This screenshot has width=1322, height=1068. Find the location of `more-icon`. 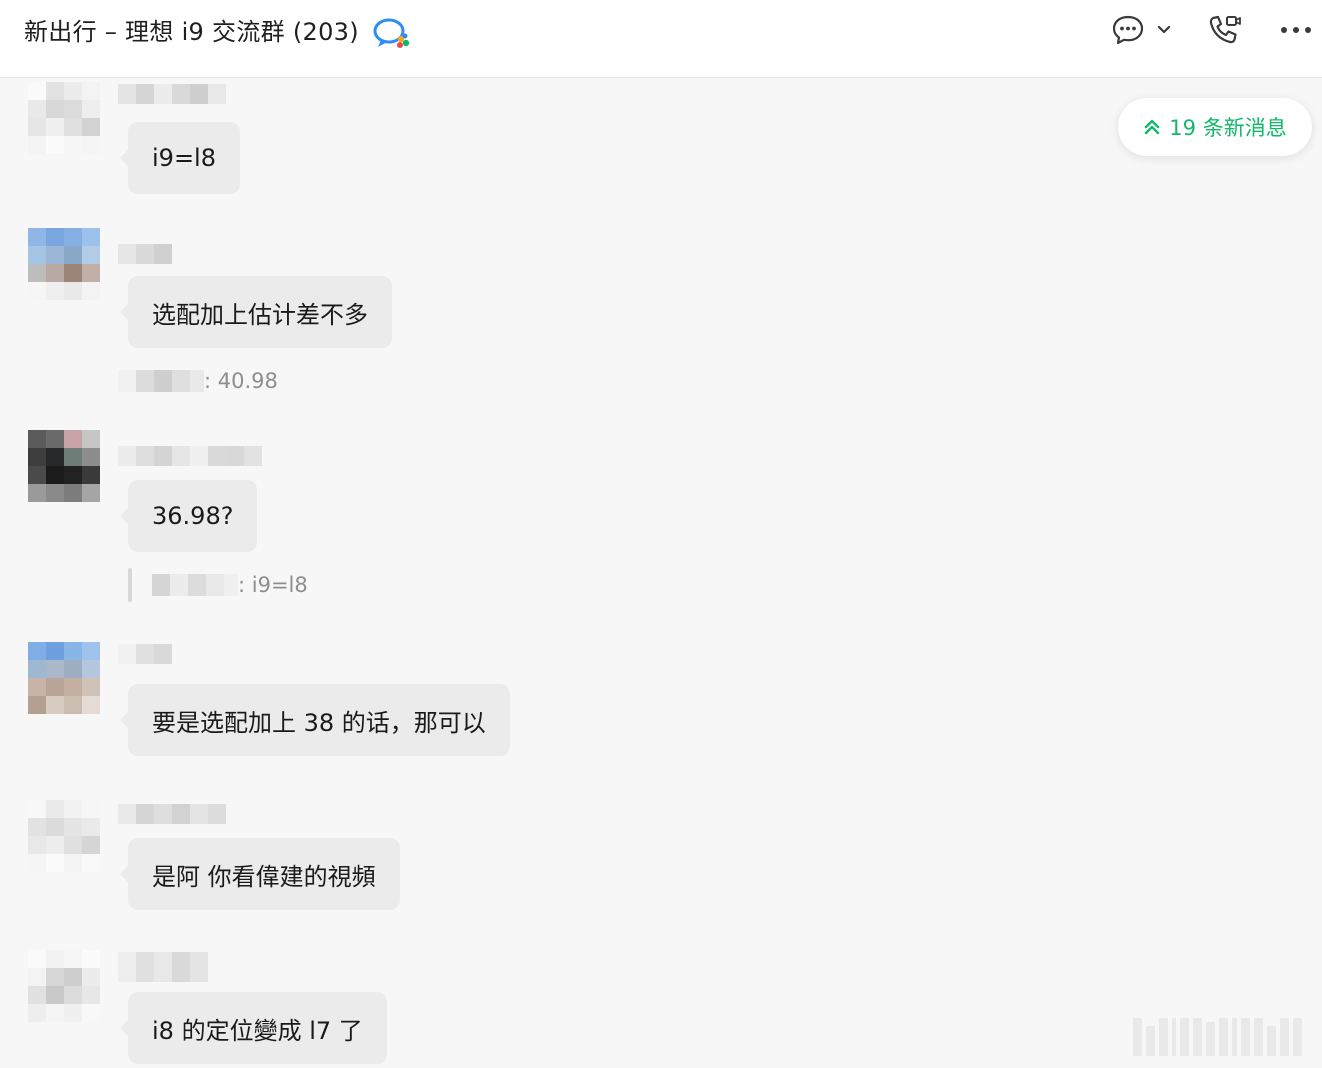

more-icon is located at coordinates (1296, 30).